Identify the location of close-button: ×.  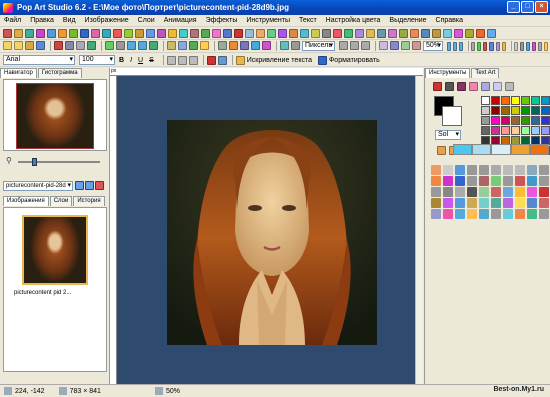
(541, 7).